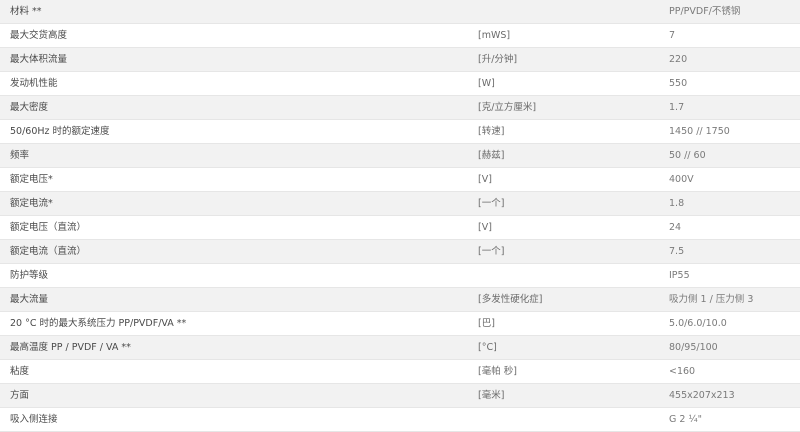 This screenshot has height=432, width=800. I want to click on table-row: 最大密度 [克/立方厘米] 1.7, so click(400, 107).